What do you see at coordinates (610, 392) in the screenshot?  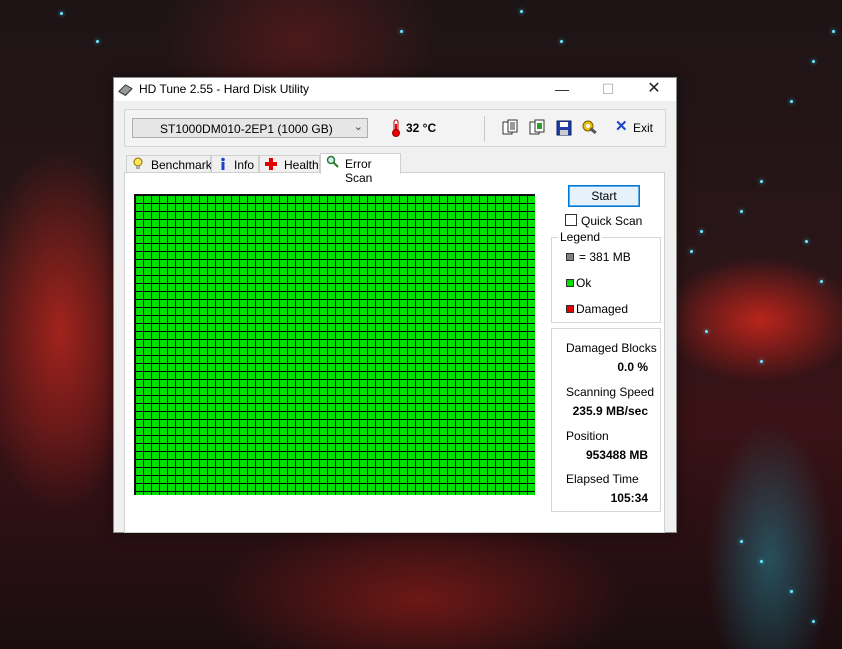 I see `scanning-speed-label: Scanning Speed` at bounding box center [610, 392].